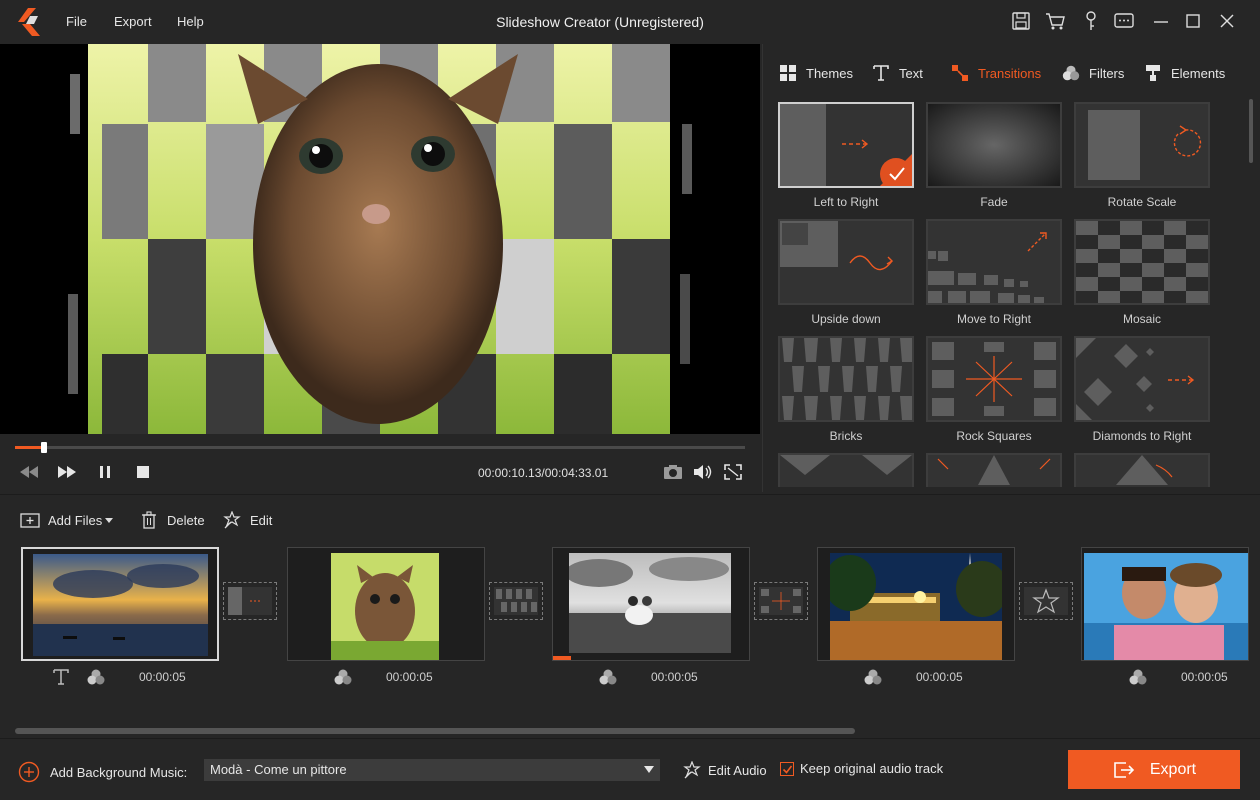  What do you see at coordinates (61, 677) in the screenshot?
I see `text-icon` at bounding box center [61, 677].